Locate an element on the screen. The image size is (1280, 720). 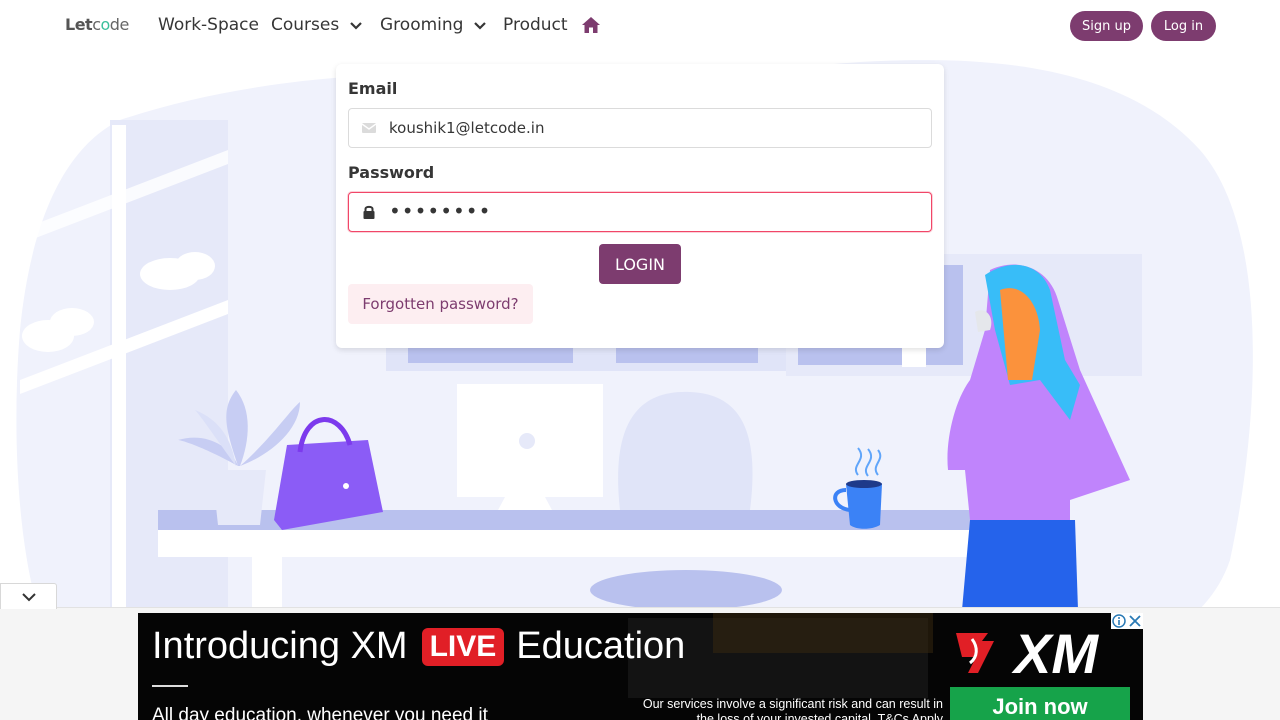
nav-item-courses: Courses is located at coordinates (317, 25).